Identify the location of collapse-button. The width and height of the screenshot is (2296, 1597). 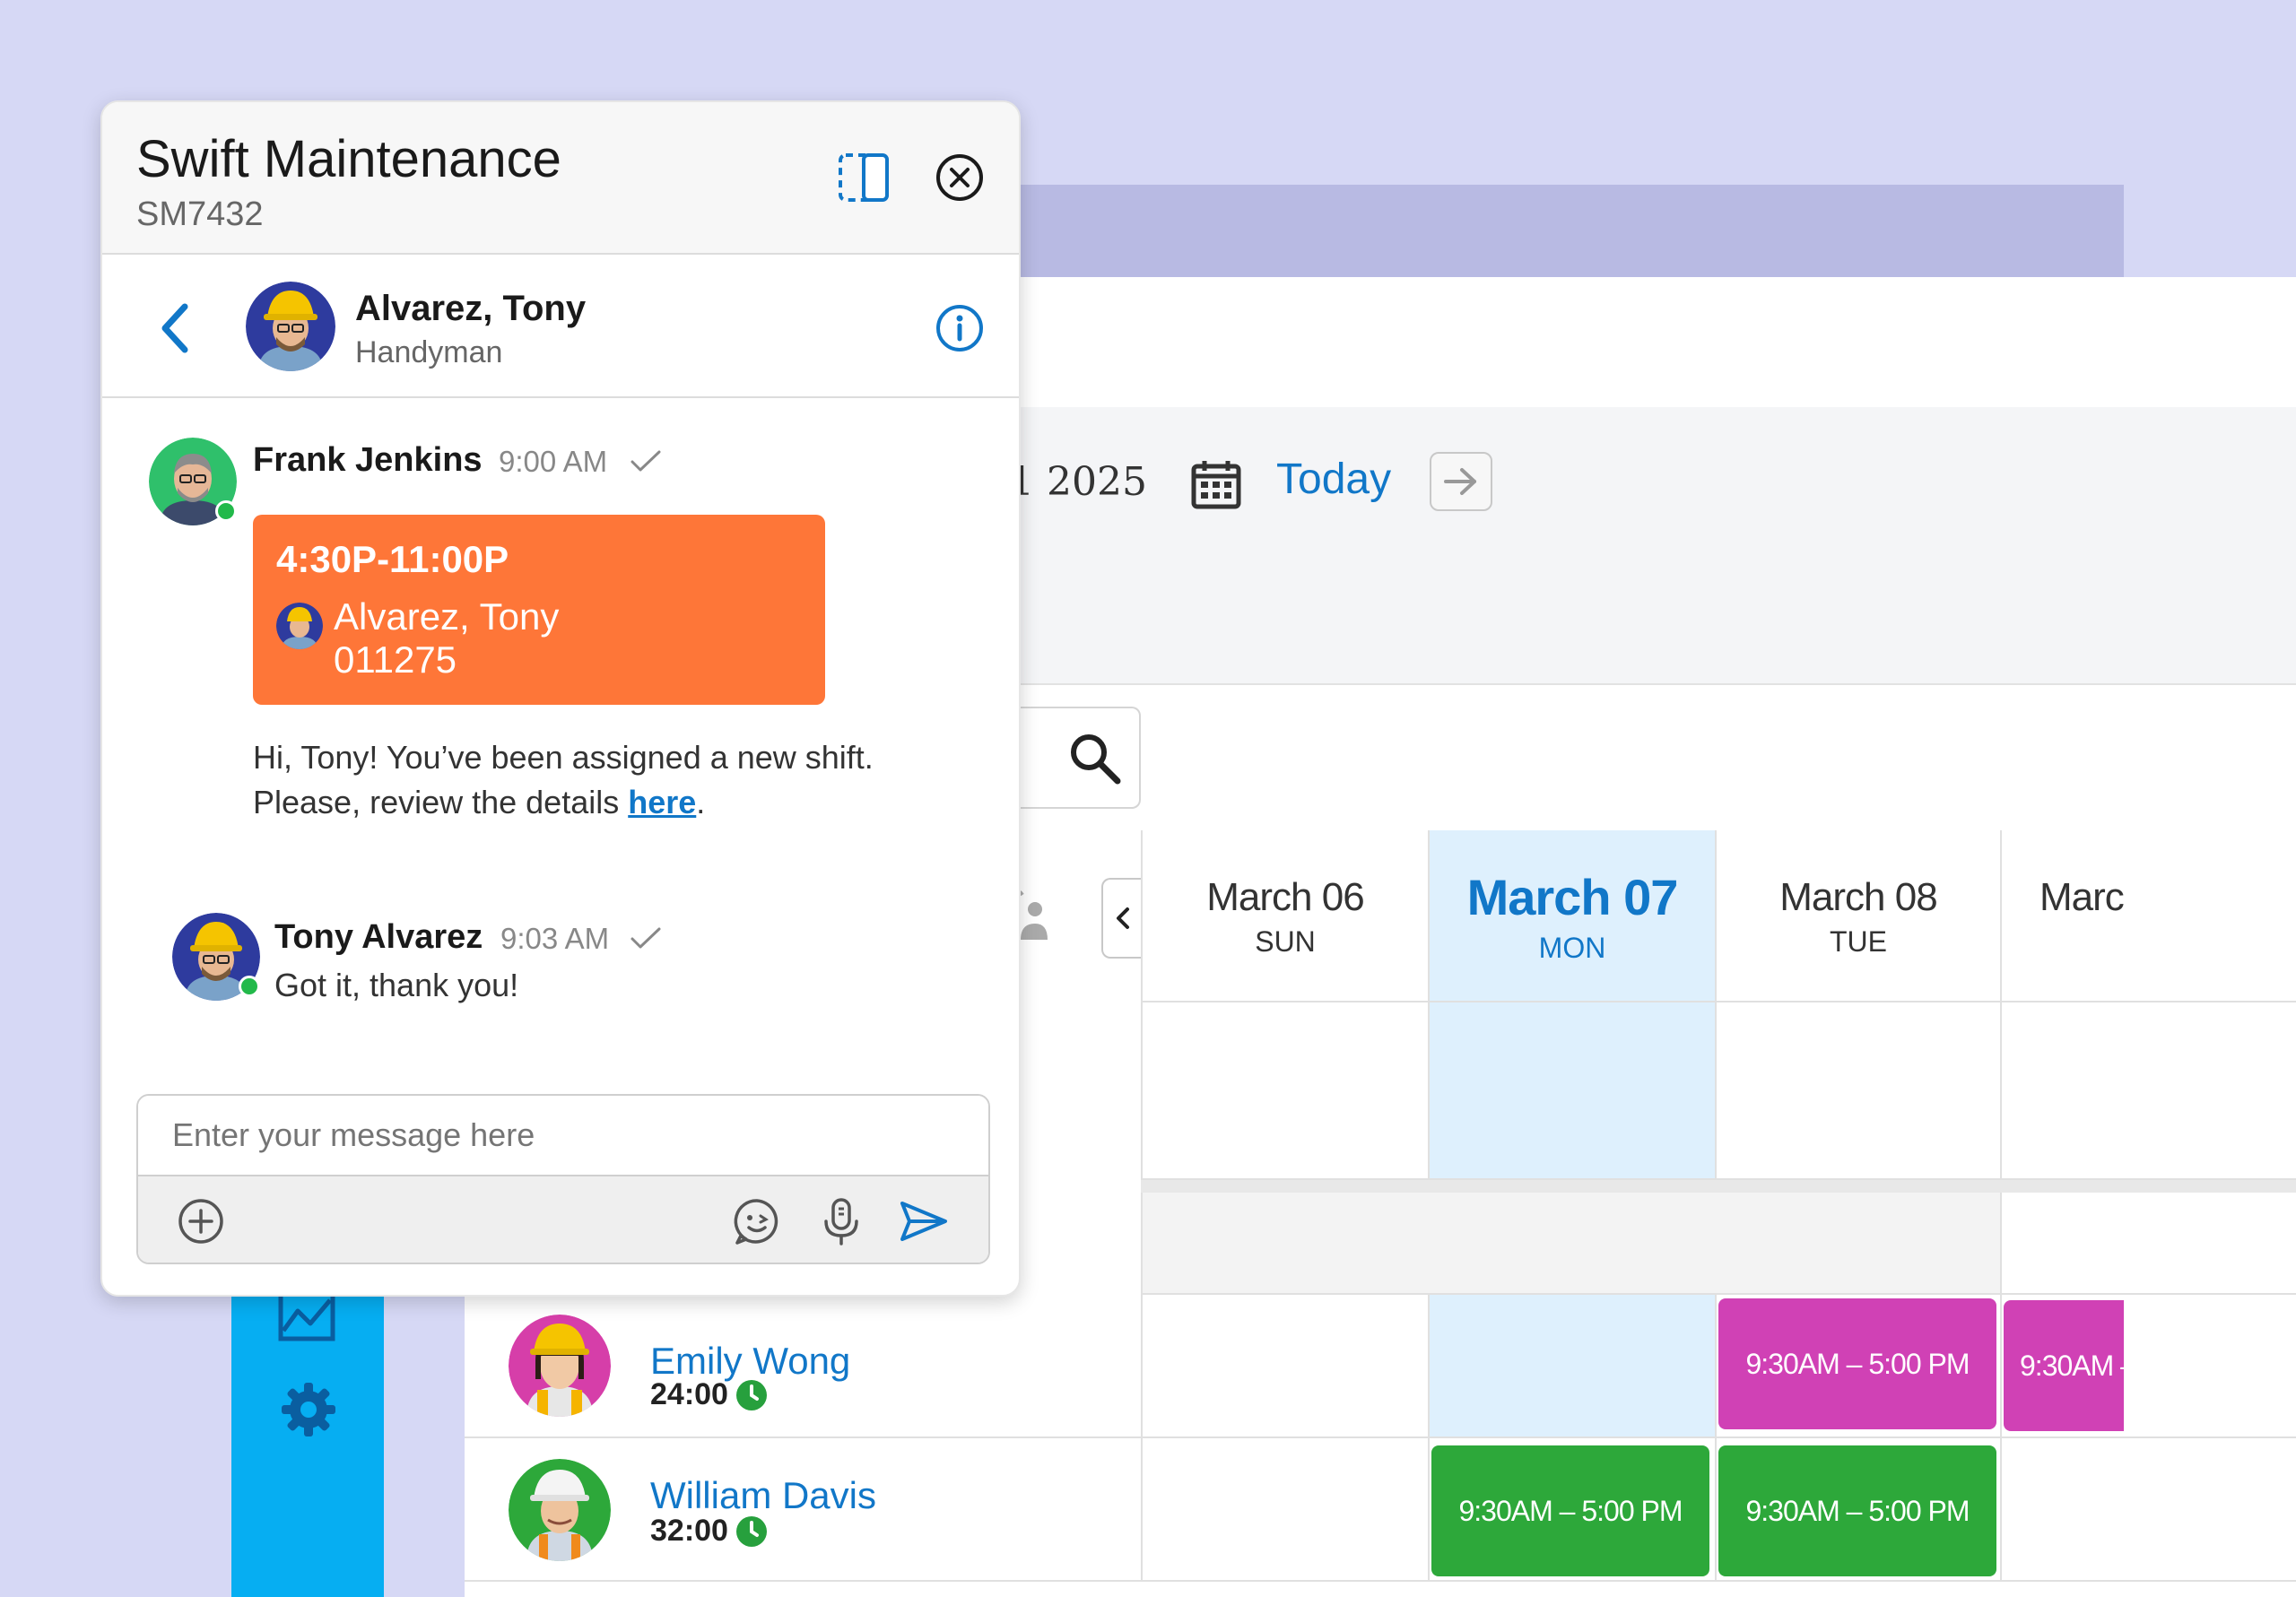
(1122, 918).